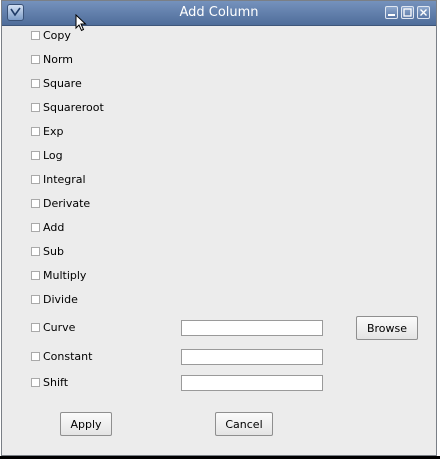 The width and height of the screenshot is (440, 459). I want to click on checkbox-label: Divide, so click(60, 299).